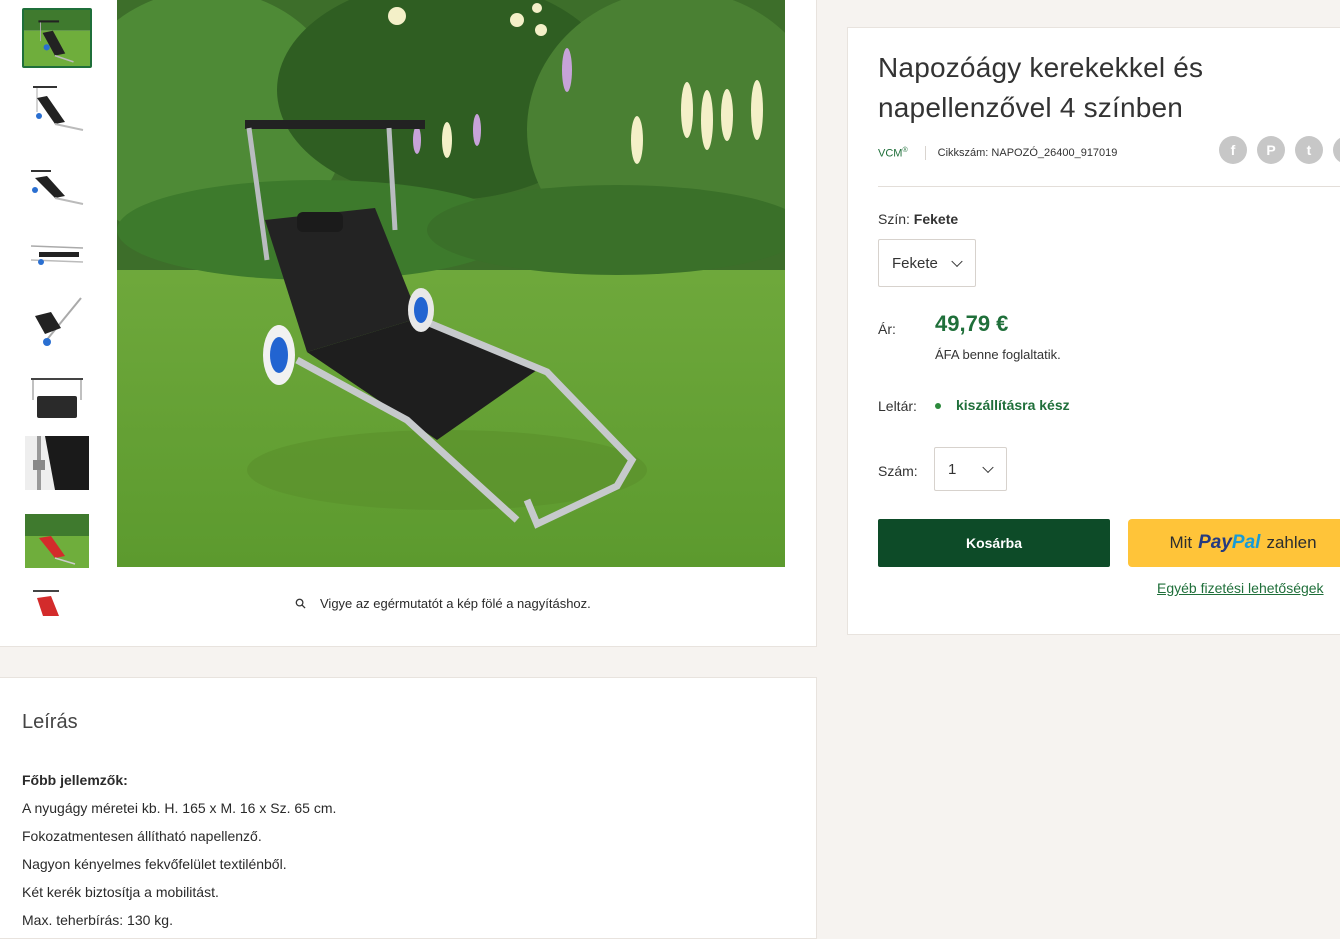 The width and height of the screenshot is (1340, 939). I want to click on share-buttons: f P t @, so click(1279, 150).